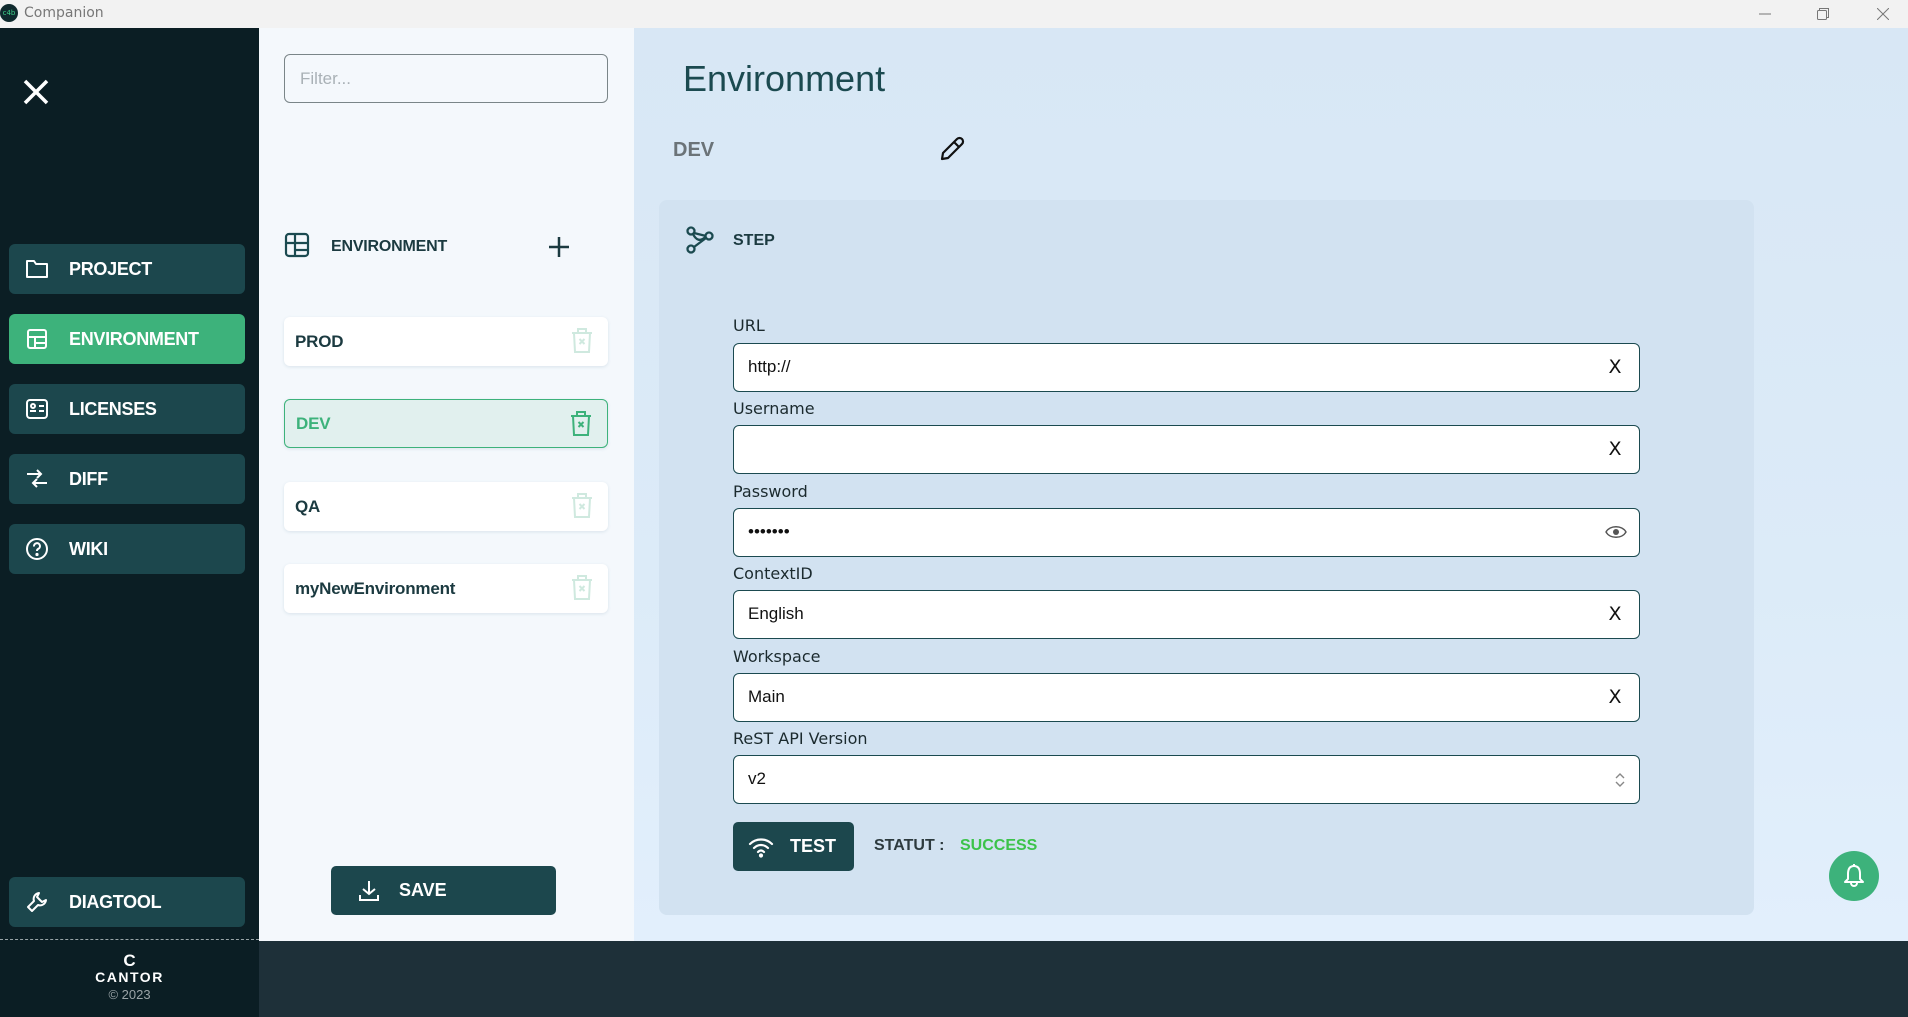 Image resolution: width=1908 pixels, height=1017 pixels. I want to click on minimize-icon, so click(1765, 14).